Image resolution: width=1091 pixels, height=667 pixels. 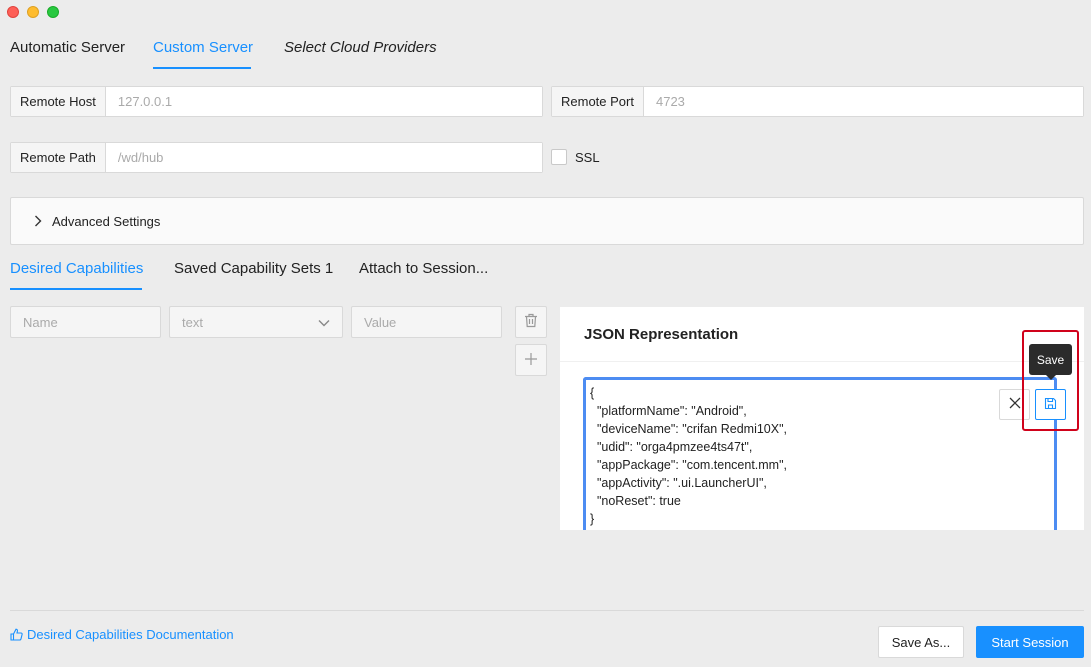 What do you see at coordinates (53, 12) in the screenshot?
I see `window-zoom-button` at bounding box center [53, 12].